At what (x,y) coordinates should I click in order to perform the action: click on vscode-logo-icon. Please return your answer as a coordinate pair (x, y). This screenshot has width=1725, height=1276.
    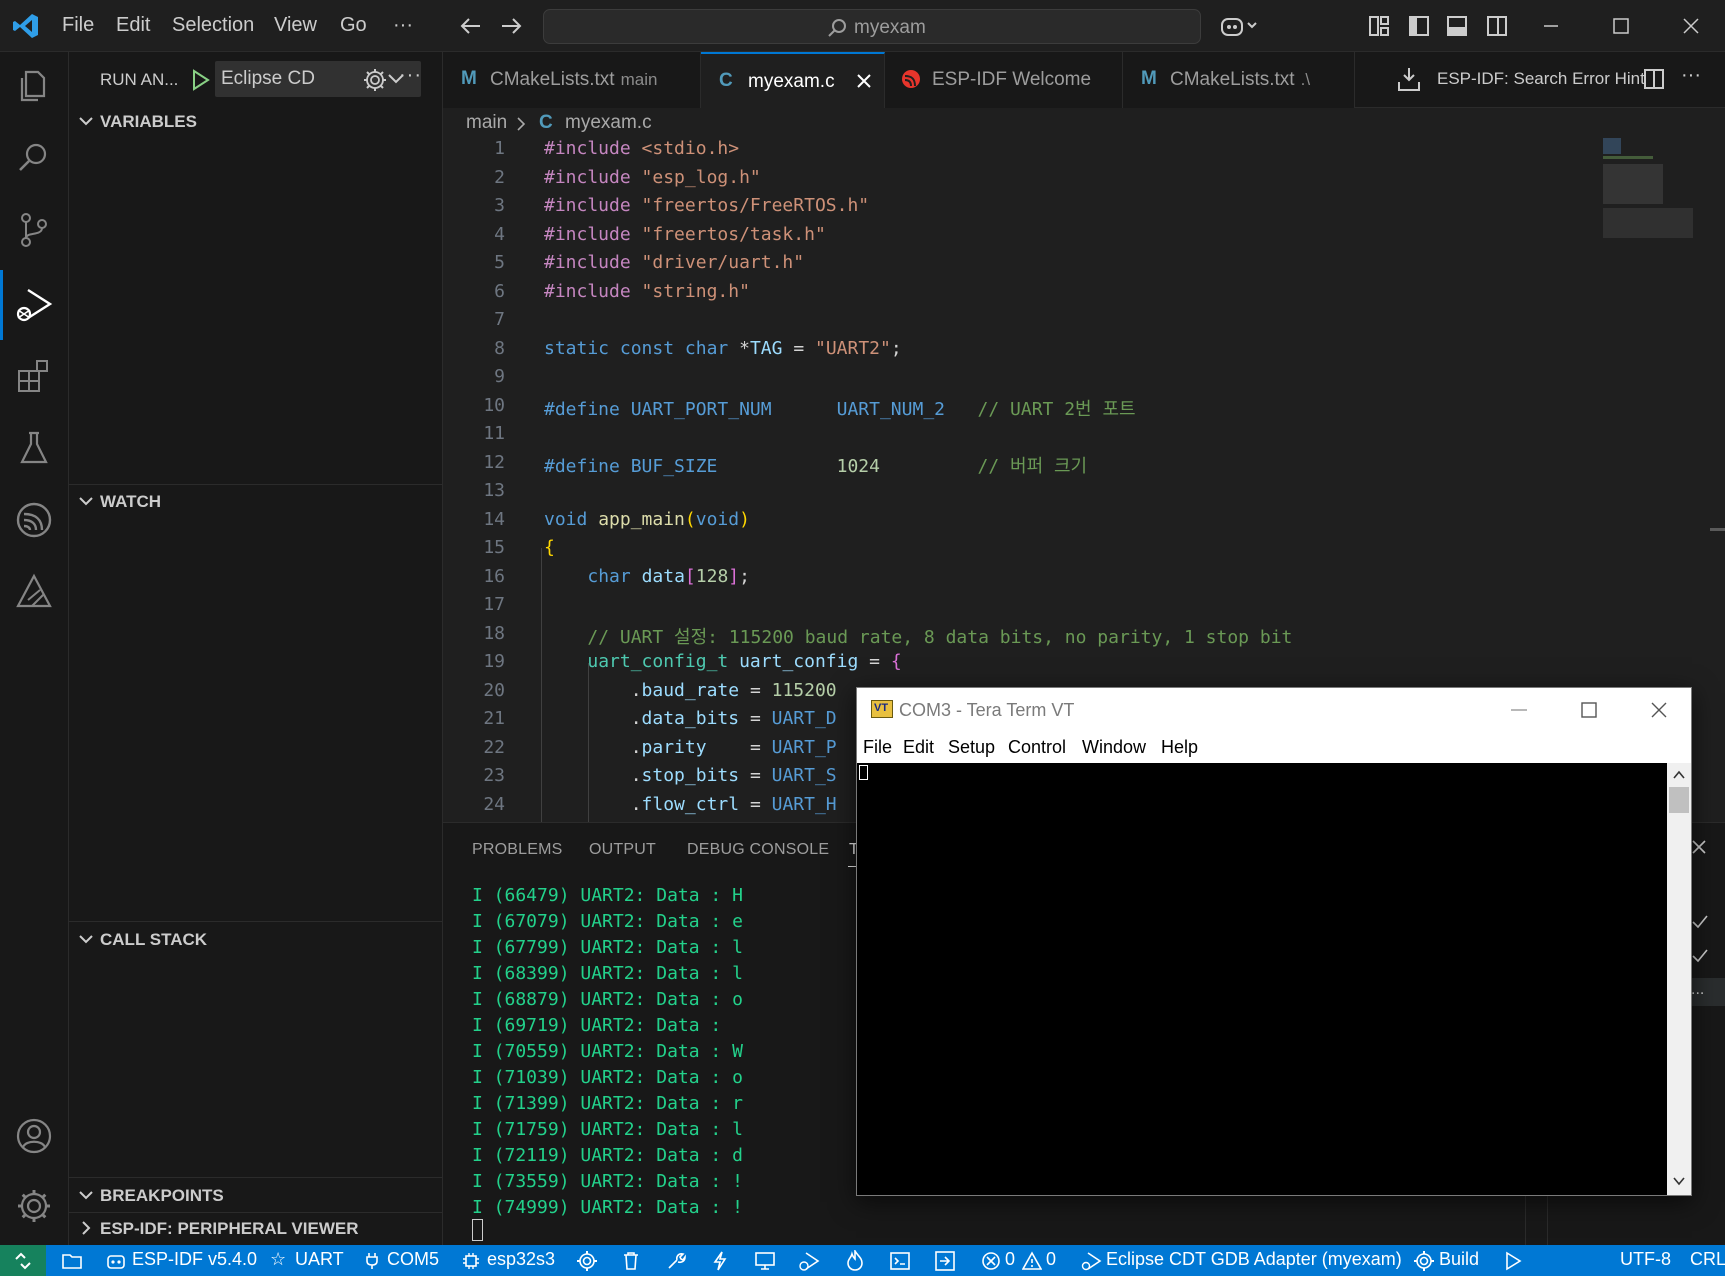
    Looking at the image, I should click on (26, 26).